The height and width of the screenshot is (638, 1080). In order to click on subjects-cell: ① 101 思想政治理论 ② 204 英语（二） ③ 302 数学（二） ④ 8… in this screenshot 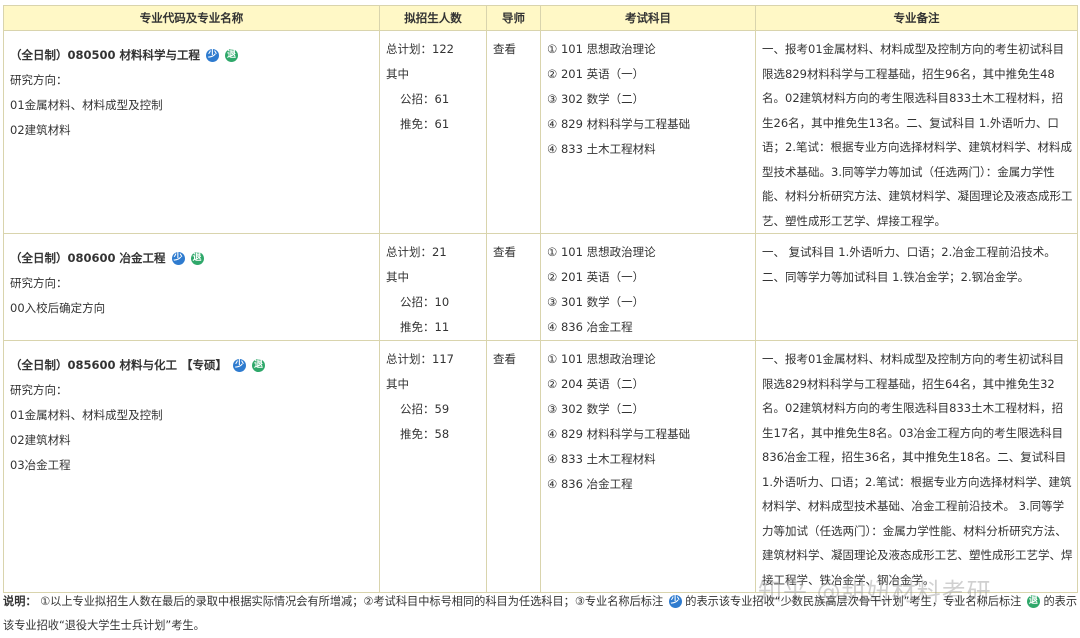, I will do `click(648, 466)`.